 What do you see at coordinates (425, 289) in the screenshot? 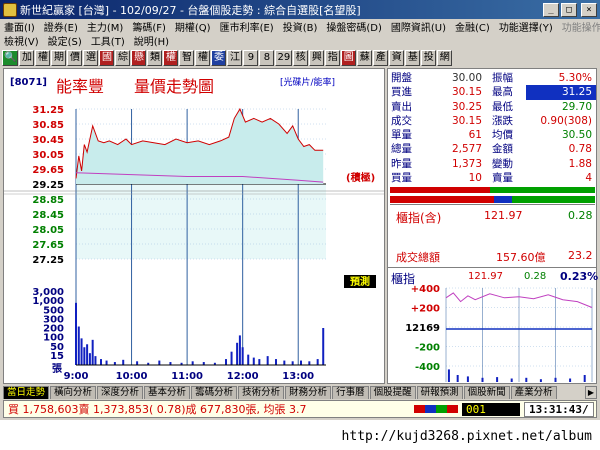
I see `mini-tick-label: +400` at bounding box center [425, 289].